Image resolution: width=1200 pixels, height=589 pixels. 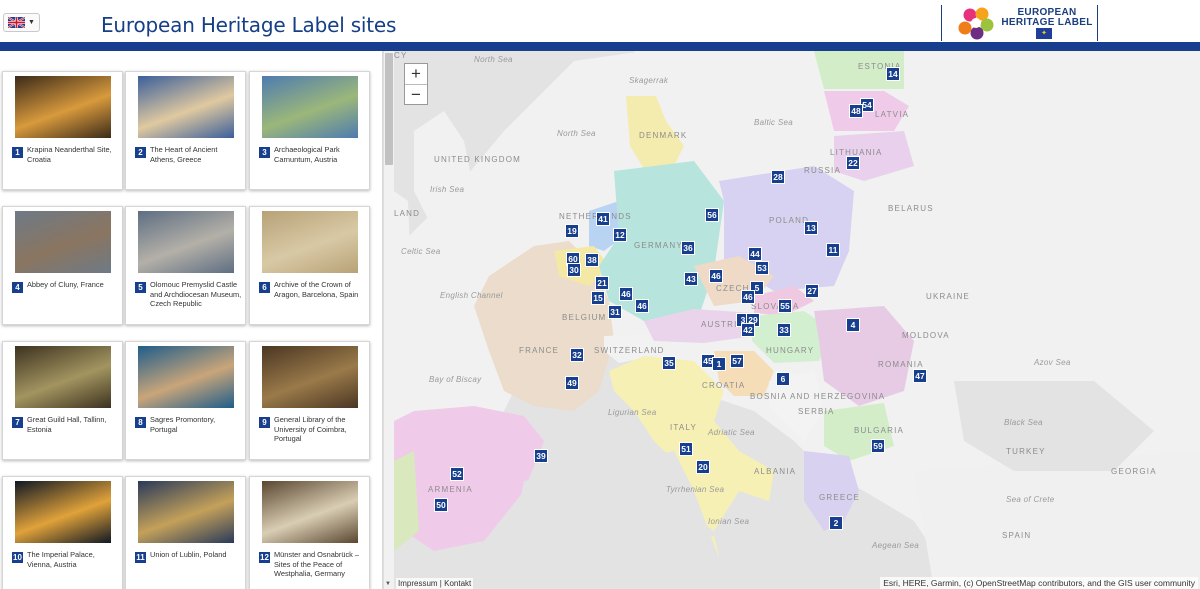 I want to click on site-card: 11 Union of Lublin, Poland, so click(x=185, y=532).